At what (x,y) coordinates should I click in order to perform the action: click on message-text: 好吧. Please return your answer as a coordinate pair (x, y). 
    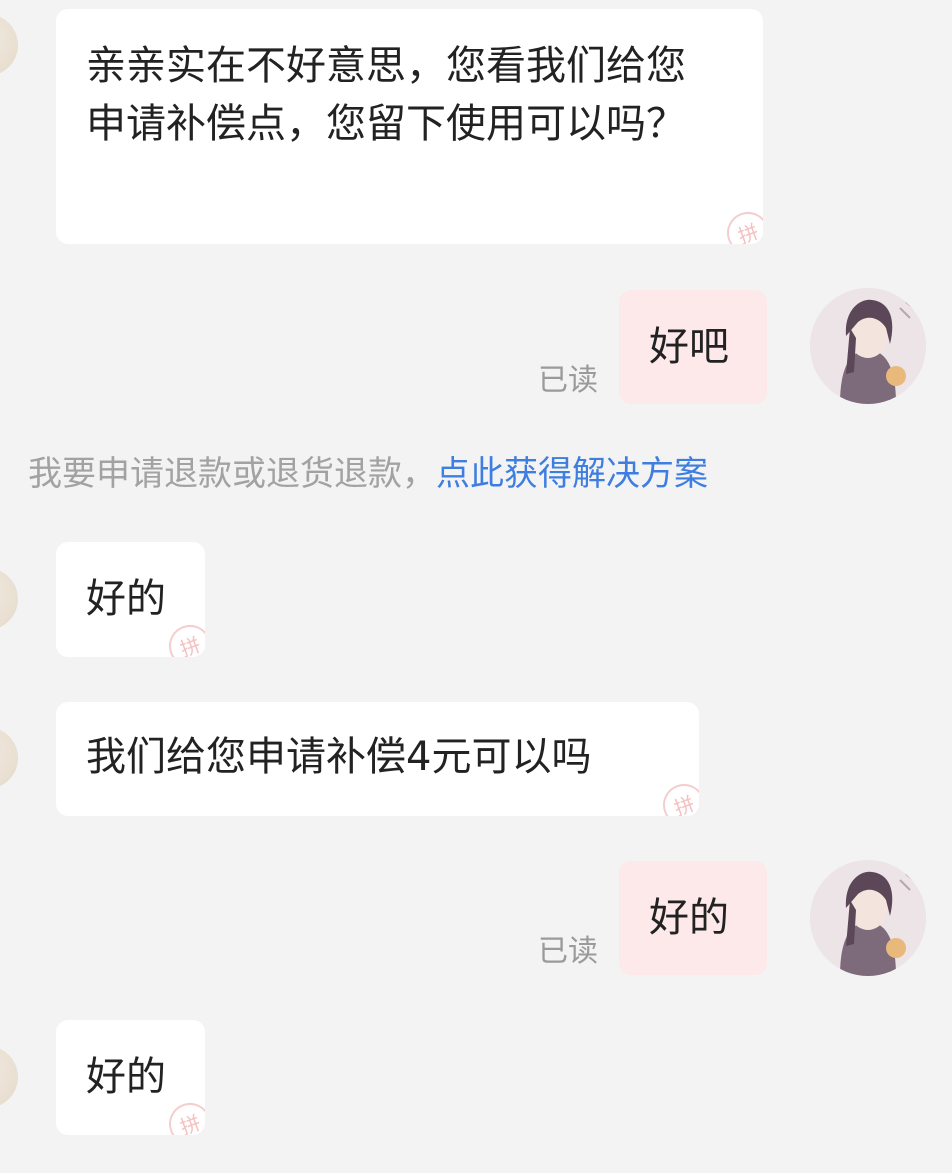
    Looking at the image, I should click on (689, 347).